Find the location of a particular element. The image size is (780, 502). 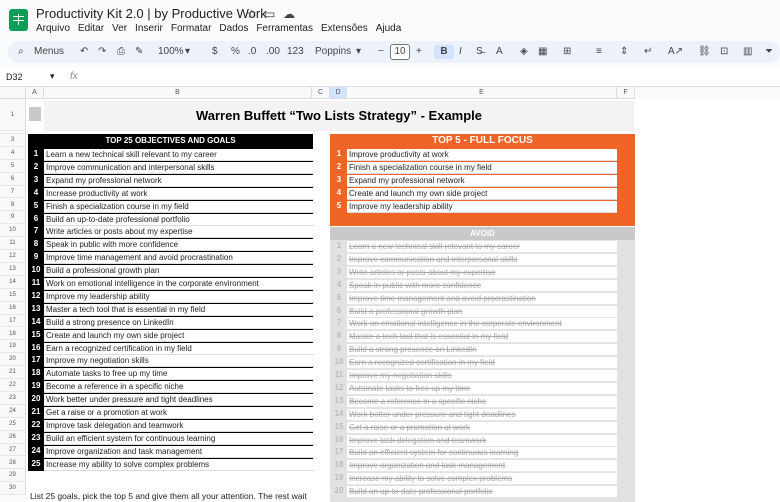

avoid-item: Speak in public with more confidence is located at coordinates (482, 285).